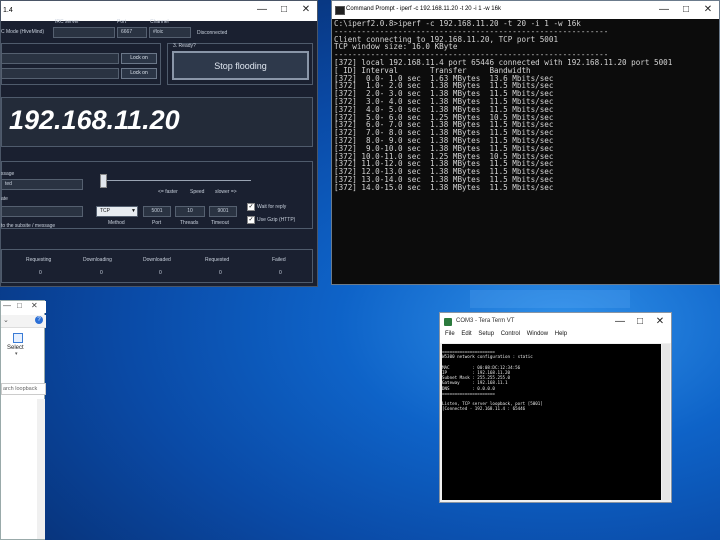 The image size is (720, 540). I want to click on loic-title: 1.4, so click(8, 10).